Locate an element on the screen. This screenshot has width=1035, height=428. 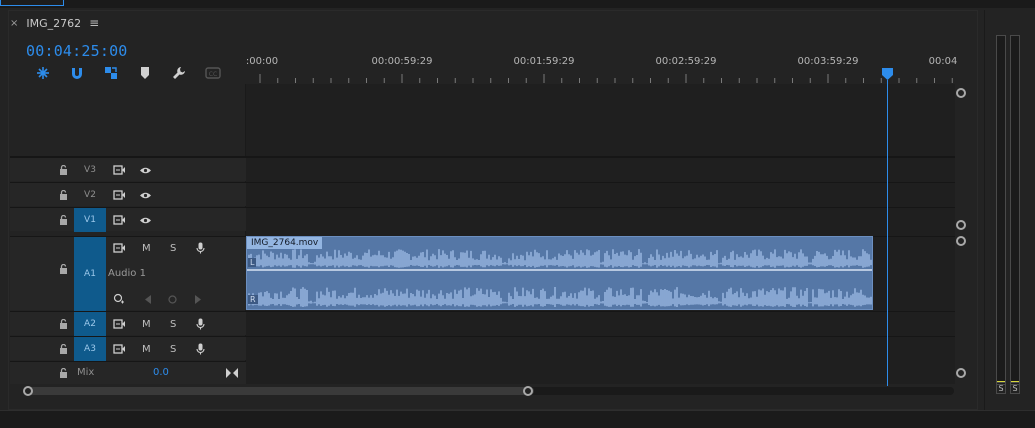
audio-scroll-knob-top is located at coordinates (961, 241).